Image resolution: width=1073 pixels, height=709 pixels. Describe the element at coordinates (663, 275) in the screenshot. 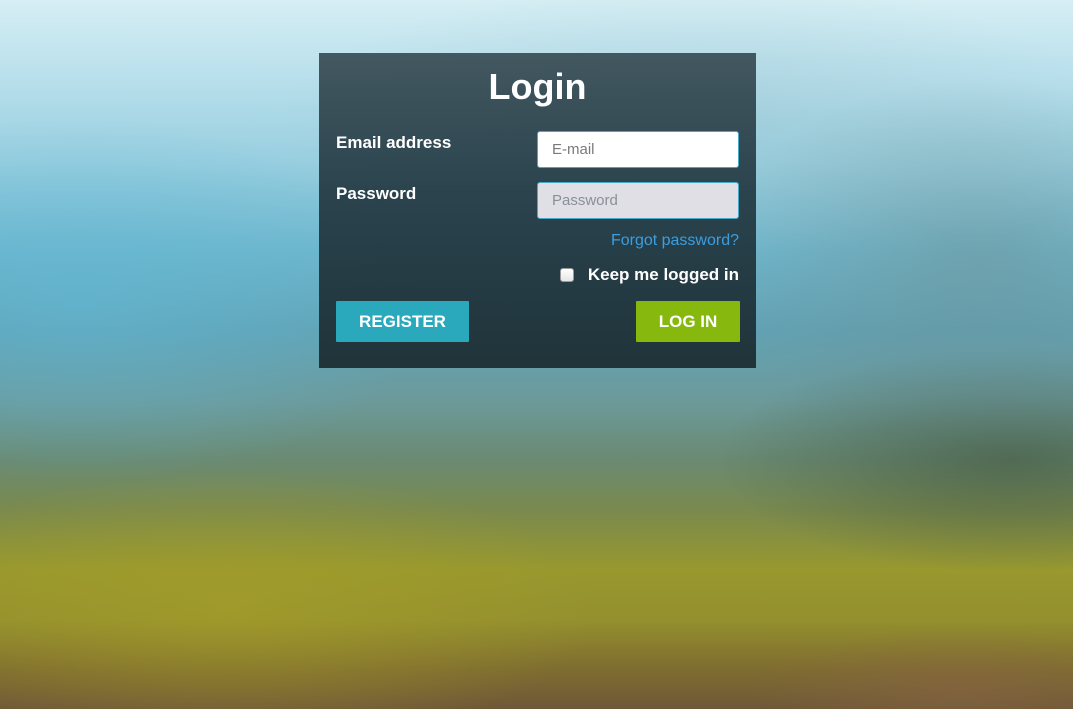

I see `keep-logged-in-label: Keep me logged in` at that location.